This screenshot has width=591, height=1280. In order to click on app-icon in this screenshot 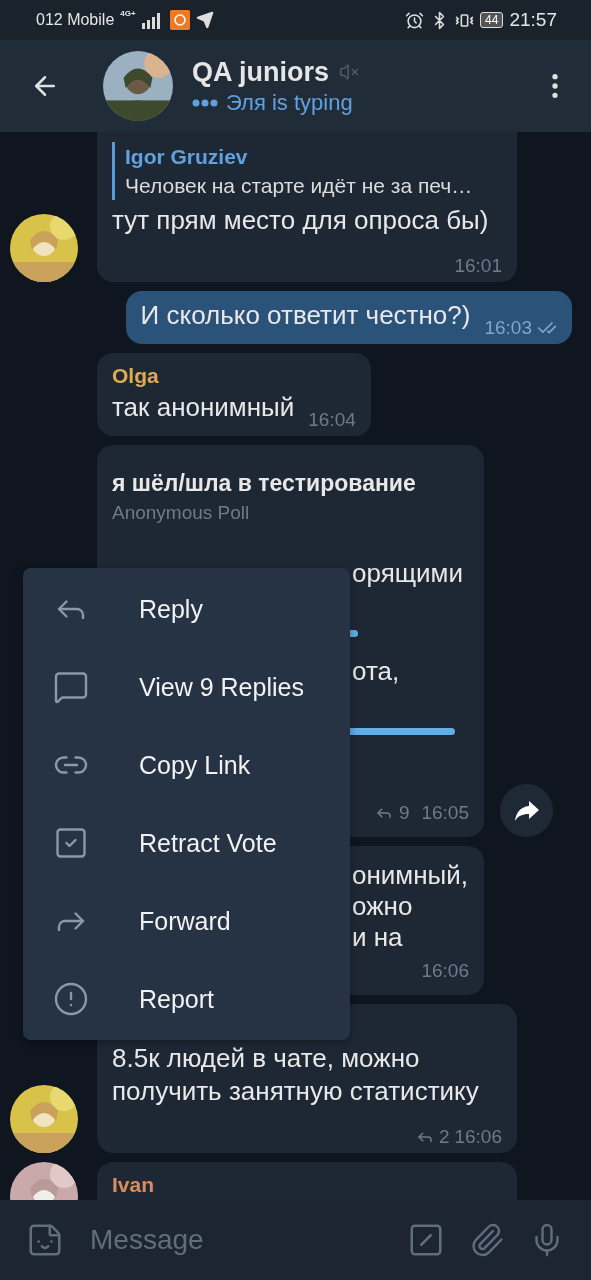, I will do `click(179, 20)`.